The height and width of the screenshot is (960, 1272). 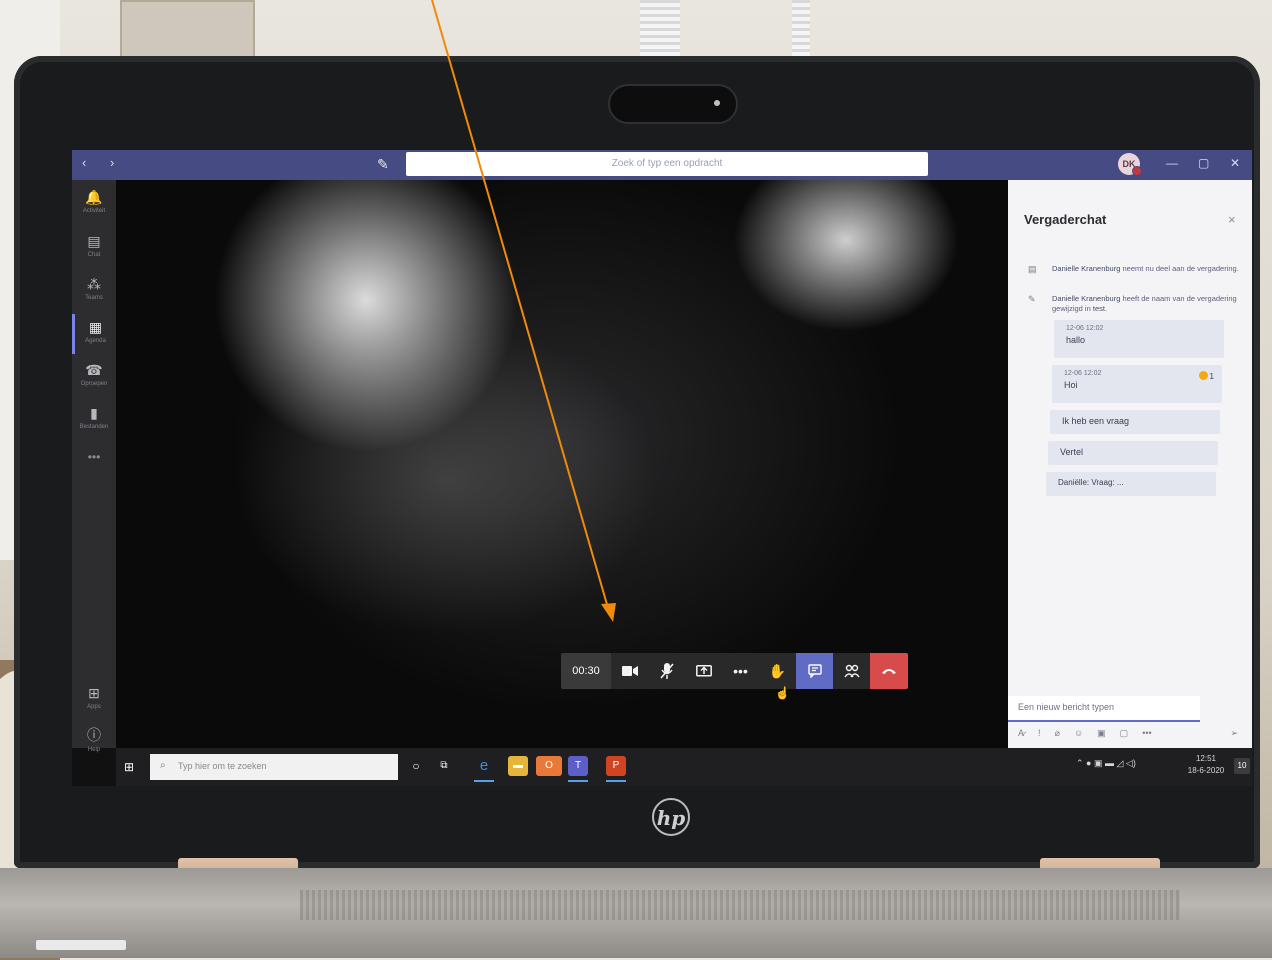 I want to click on attach-icon: ⌀, so click(x=1057, y=733).